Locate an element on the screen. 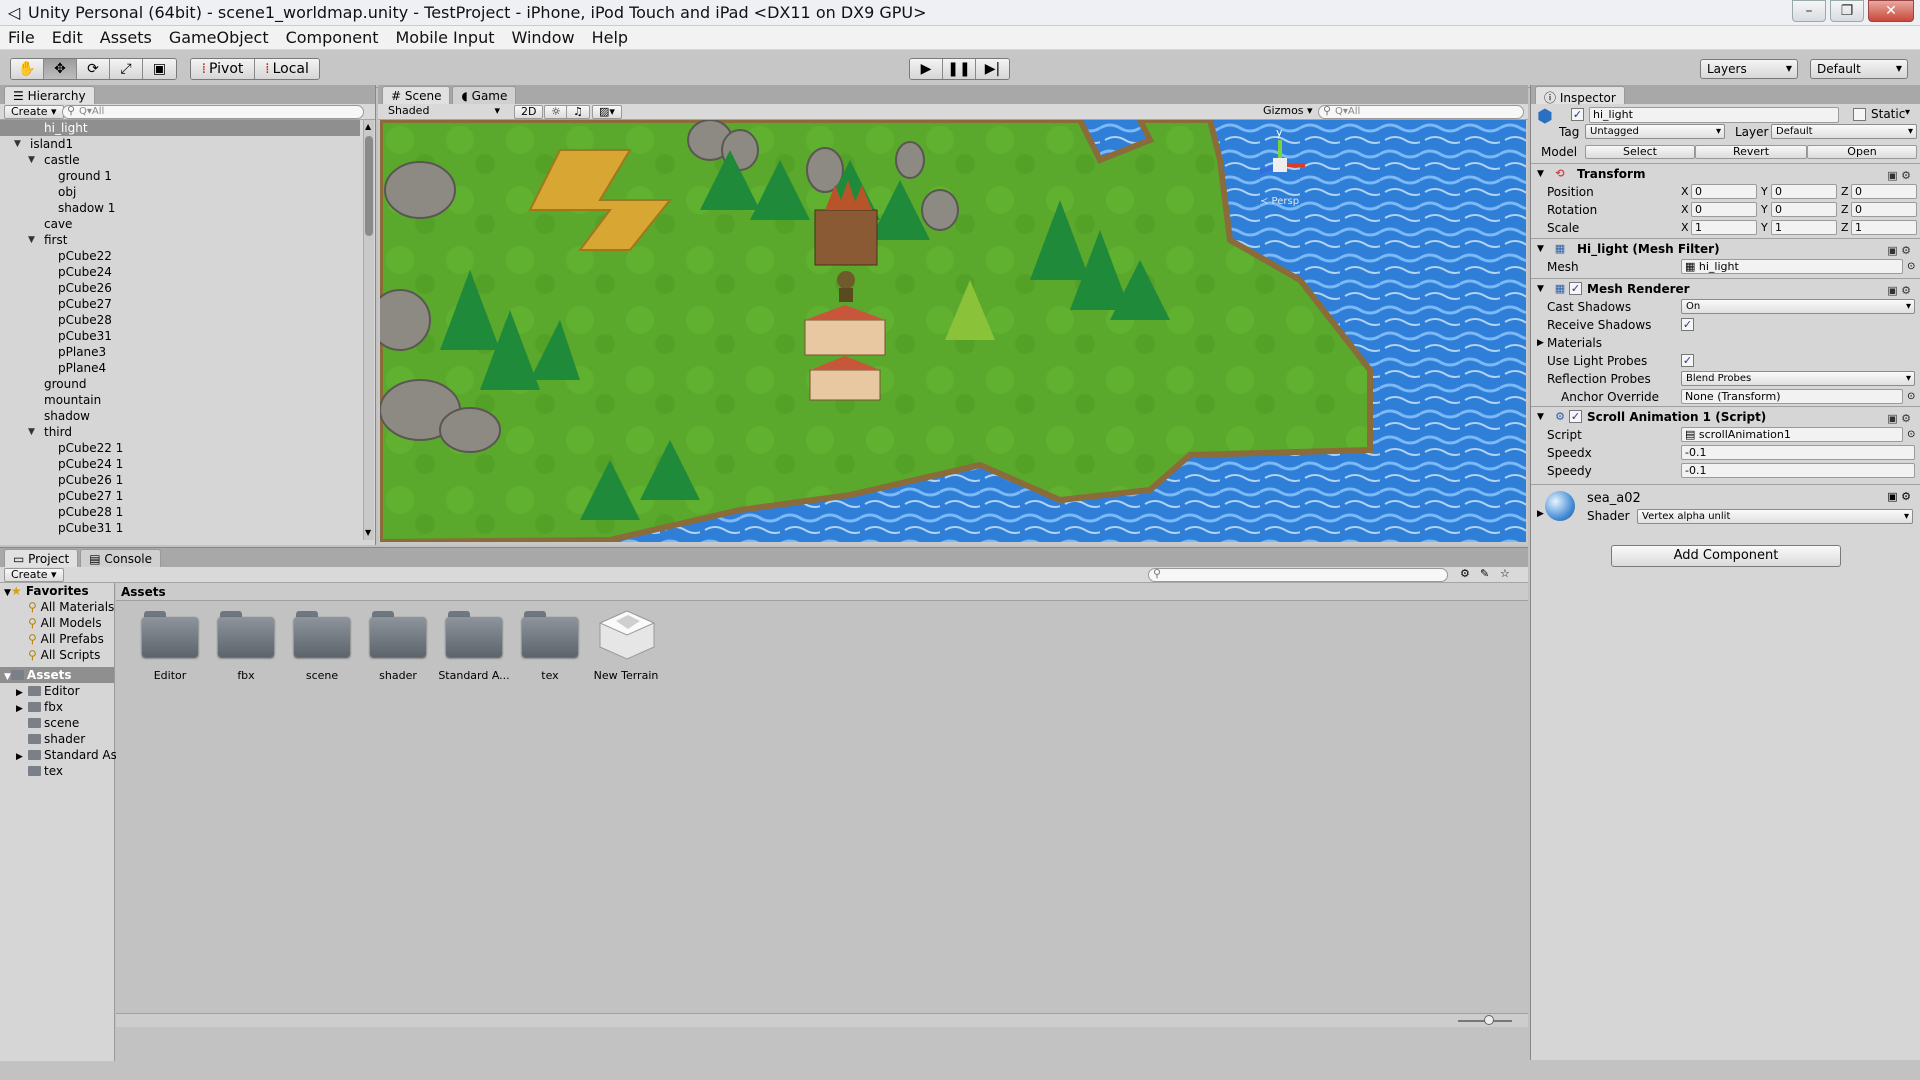 Image resolution: width=1920 pixels, height=1080 pixels. model-open-button: Open is located at coordinates (1862, 152).